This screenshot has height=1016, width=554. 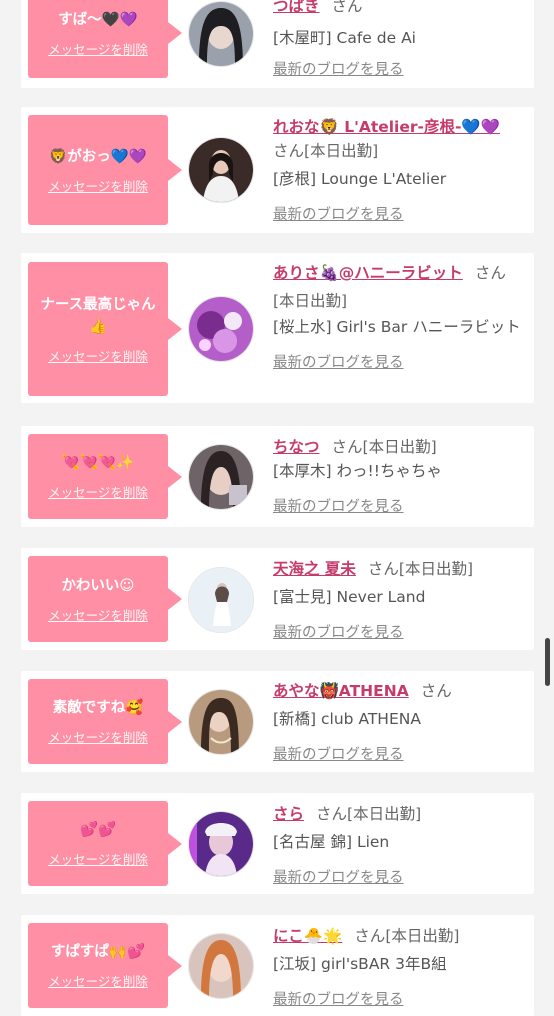 I want to click on message-bubble: すぱすぱ🙌💕 メッセージを削除, so click(x=105, y=965).